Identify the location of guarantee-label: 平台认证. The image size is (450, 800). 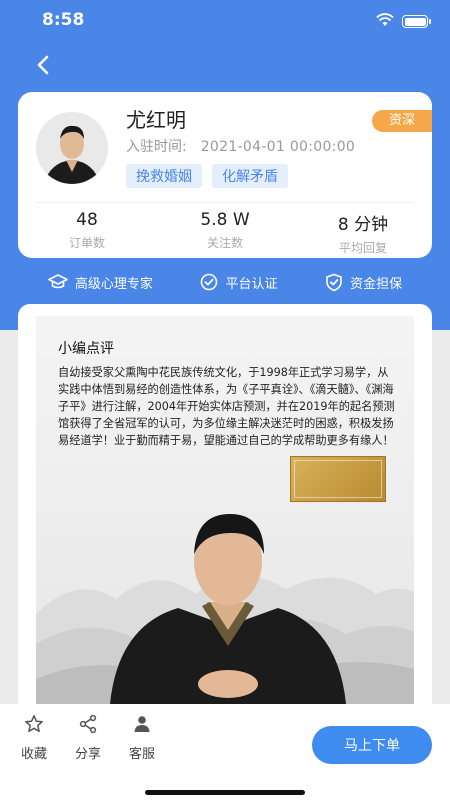
(251, 284).